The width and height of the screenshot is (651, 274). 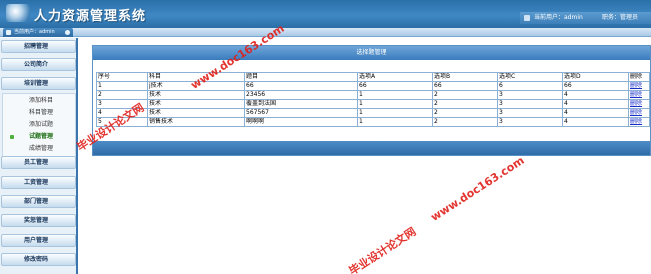 What do you see at coordinates (122, 77) in the screenshot?
I see `col-header-index: 序号` at bounding box center [122, 77].